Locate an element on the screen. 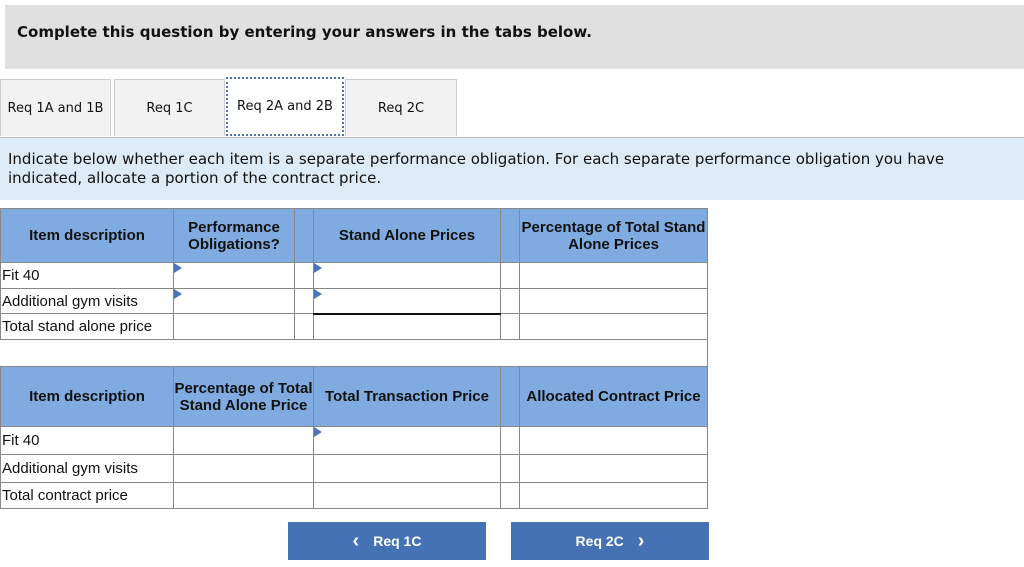 The height and width of the screenshot is (567, 1024). prev-req-1c-button: ‹ Req 1C is located at coordinates (387, 541).